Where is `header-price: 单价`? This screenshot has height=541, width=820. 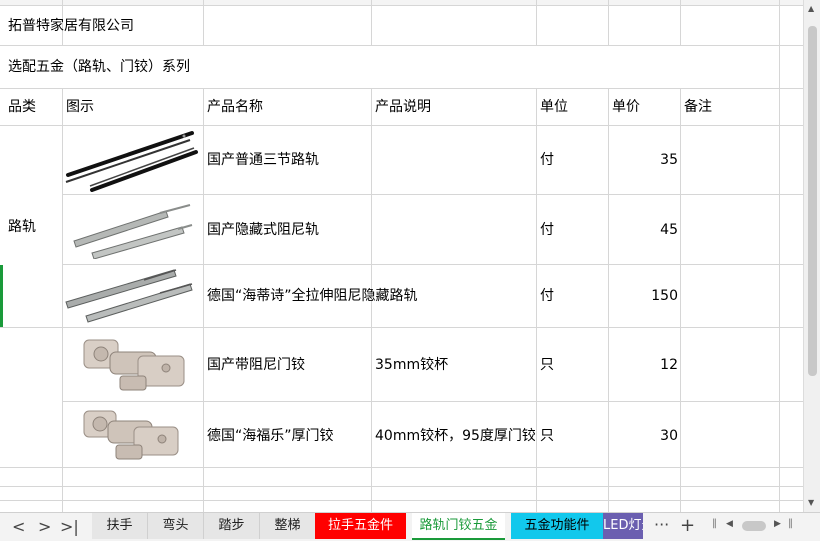
header-price: 单价 is located at coordinates (626, 107).